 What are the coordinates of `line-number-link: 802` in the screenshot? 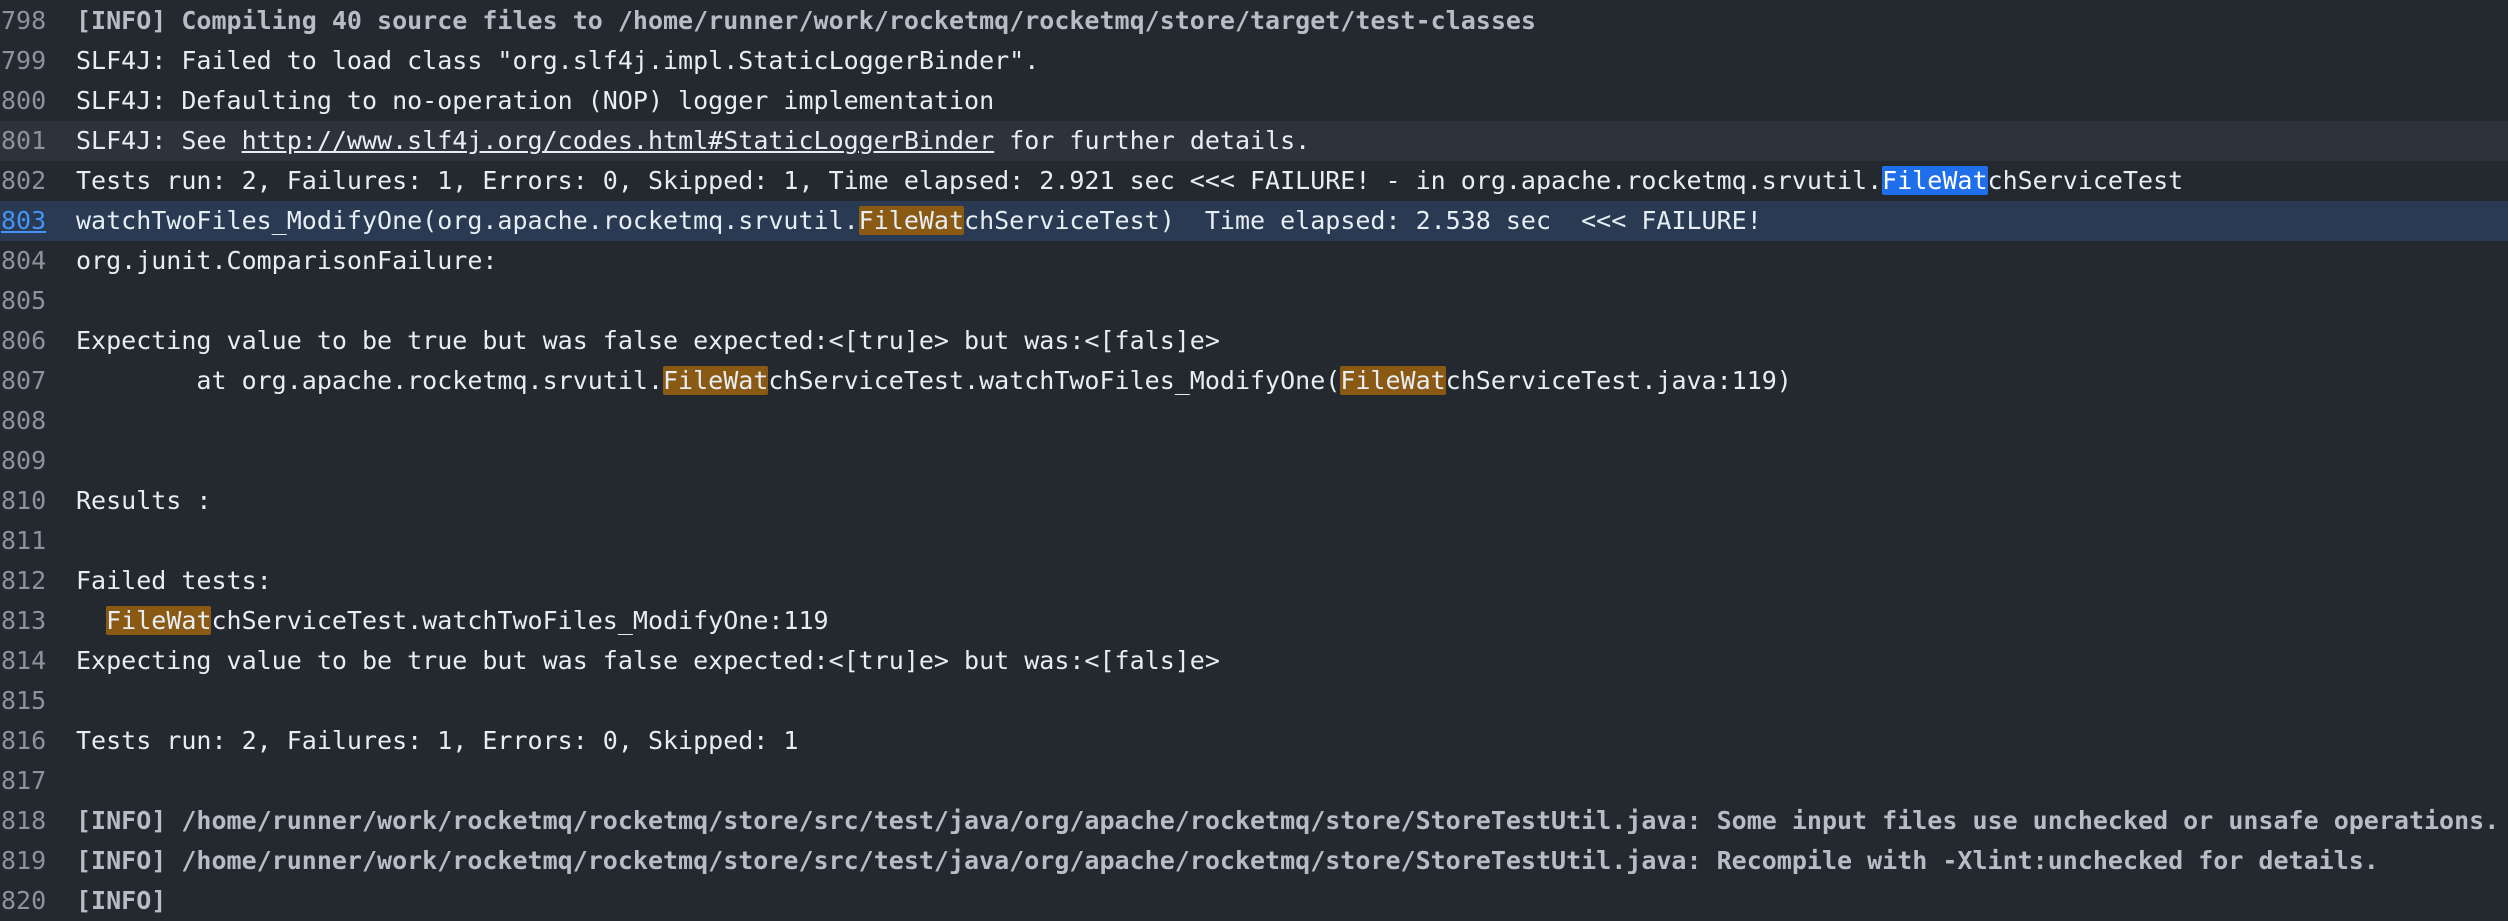 It's located at (23, 181).